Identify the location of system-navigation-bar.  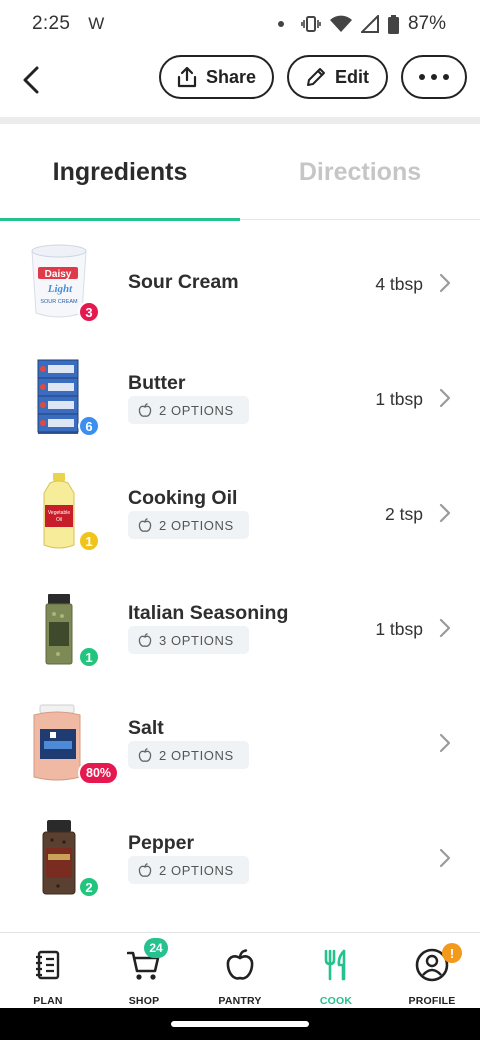
(240, 1024).